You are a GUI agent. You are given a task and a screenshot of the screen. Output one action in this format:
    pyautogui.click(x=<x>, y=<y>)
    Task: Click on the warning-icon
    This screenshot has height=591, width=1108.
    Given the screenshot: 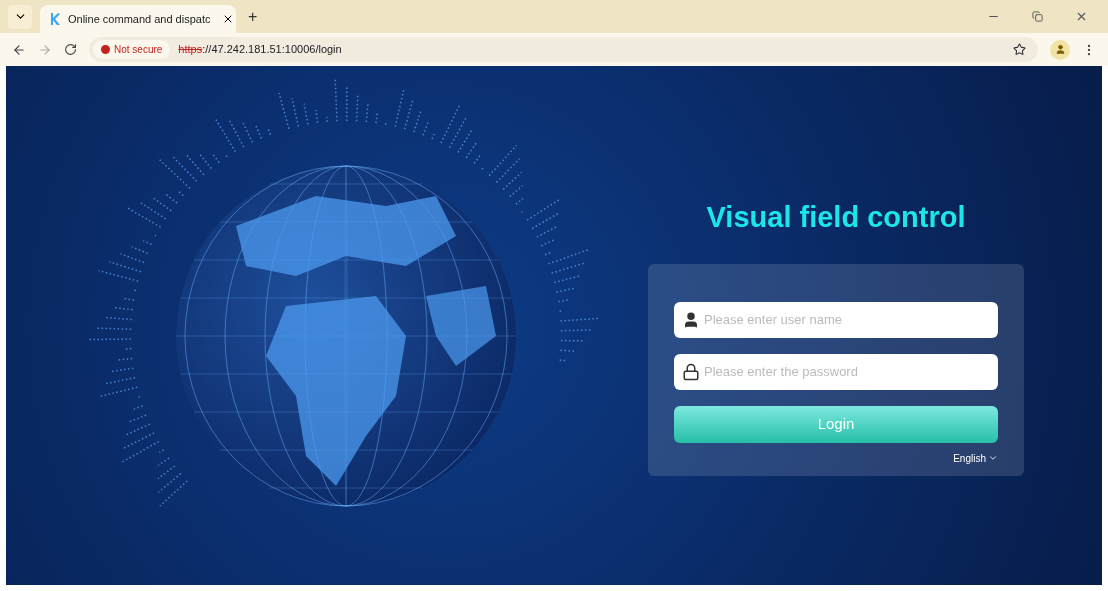 What is the action you would take?
    pyautogui.click(x=105, y=49)
    